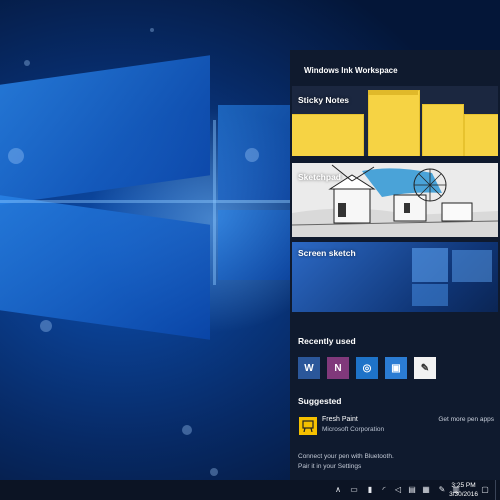 The width and height of the screenshot is (500, 500). Describe the element at coordinates (367, 368) in the screenshot. I see `maps-icon: ◎` at that location.